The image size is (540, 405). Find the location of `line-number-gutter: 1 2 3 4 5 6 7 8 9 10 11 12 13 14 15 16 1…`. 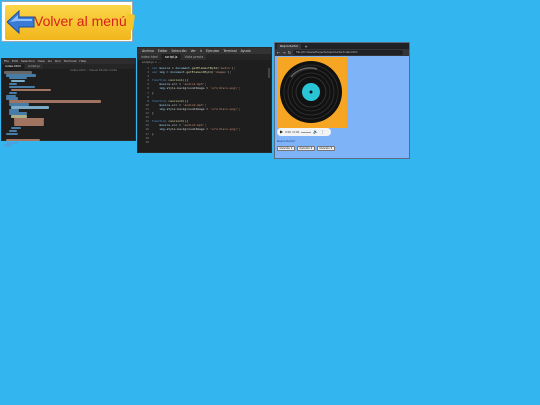

line-number-gutter: 1 2 3 4 5 6 7 8 9 10 11 12 13 14 15 16 1… is located at coordinates (147, 105).